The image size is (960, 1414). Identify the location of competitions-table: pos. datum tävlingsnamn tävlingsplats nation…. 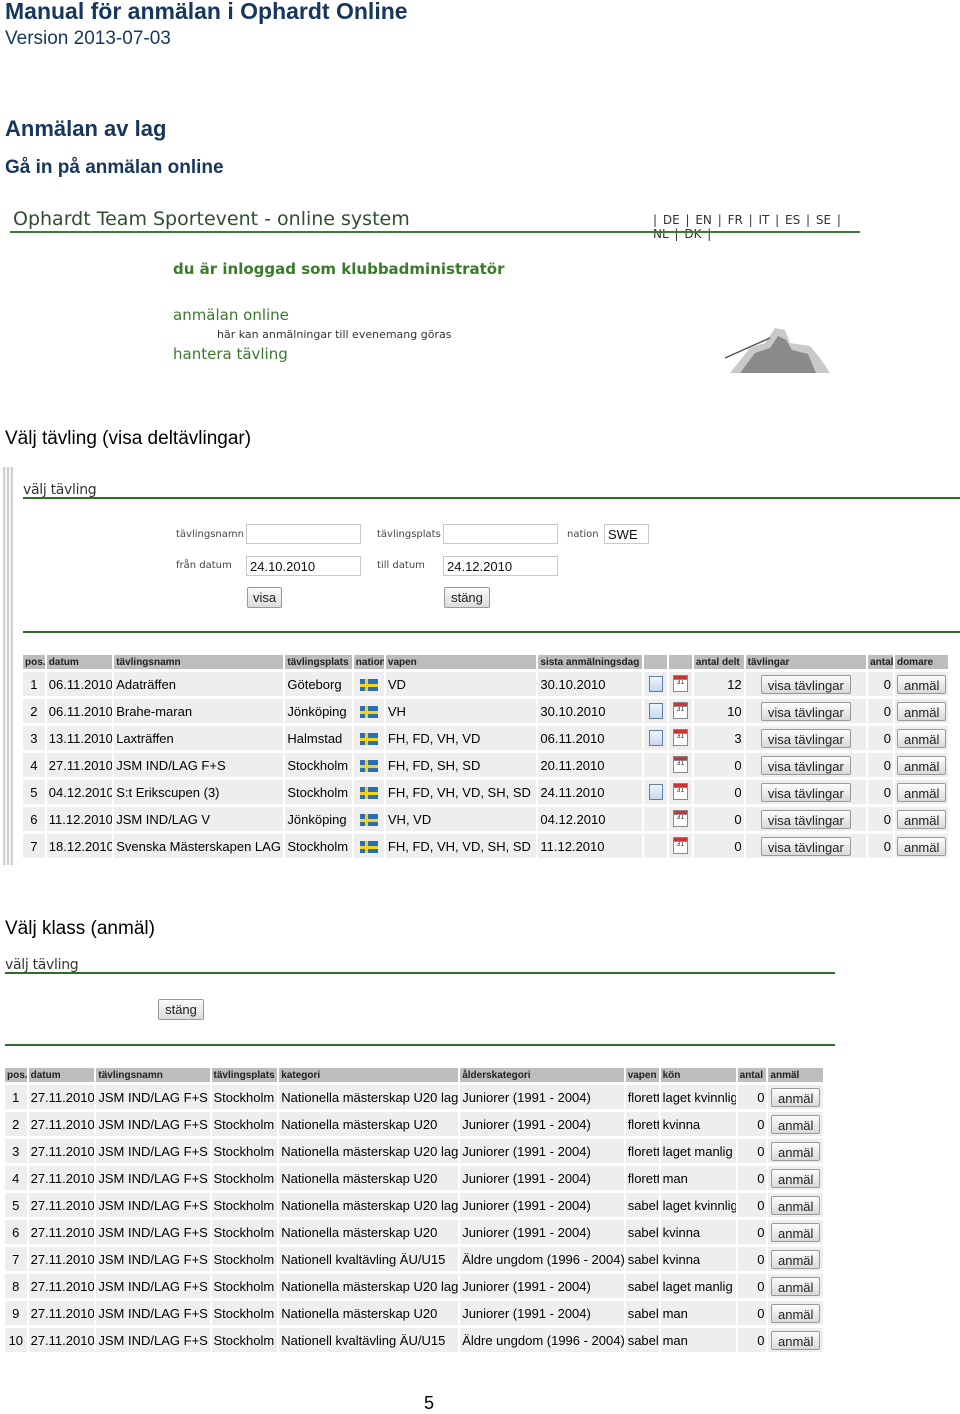
(485, 756).